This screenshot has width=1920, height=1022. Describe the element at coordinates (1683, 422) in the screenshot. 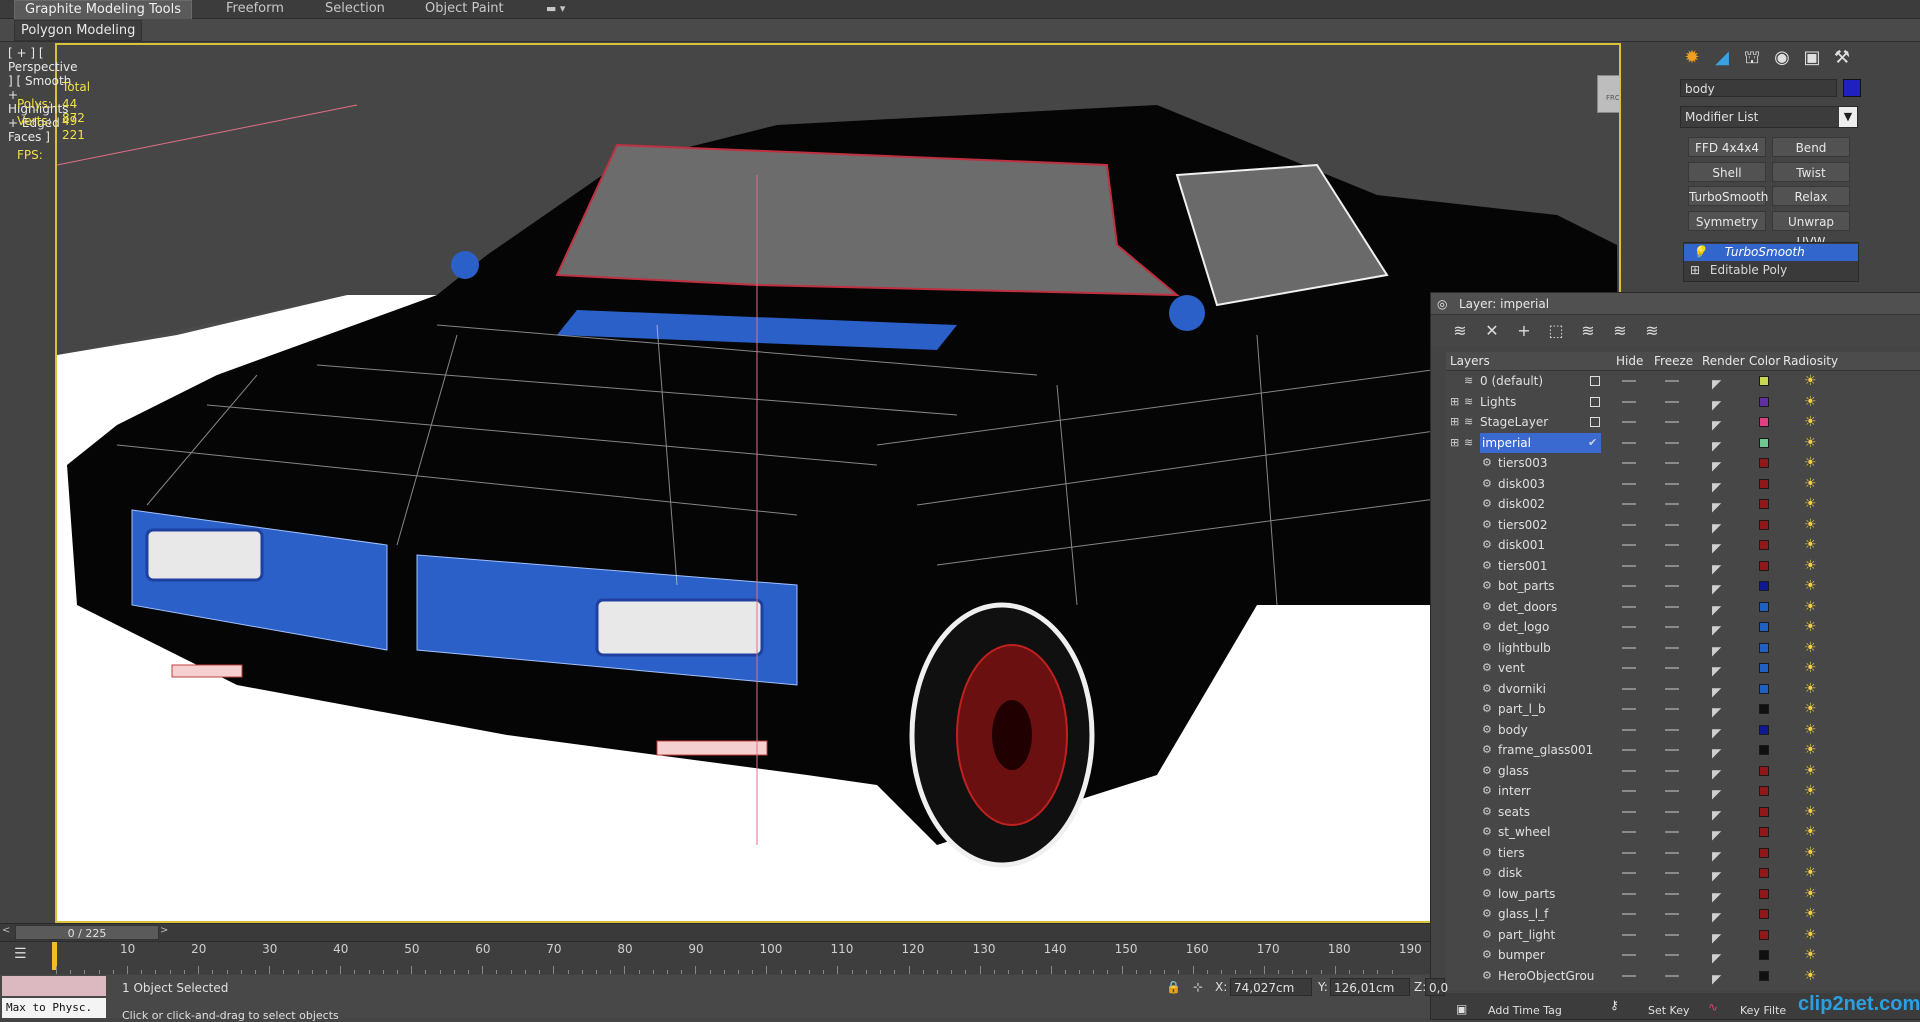

I see `layer-row: ⊞ ≋ StageLayer ◤ ☀` at that location.